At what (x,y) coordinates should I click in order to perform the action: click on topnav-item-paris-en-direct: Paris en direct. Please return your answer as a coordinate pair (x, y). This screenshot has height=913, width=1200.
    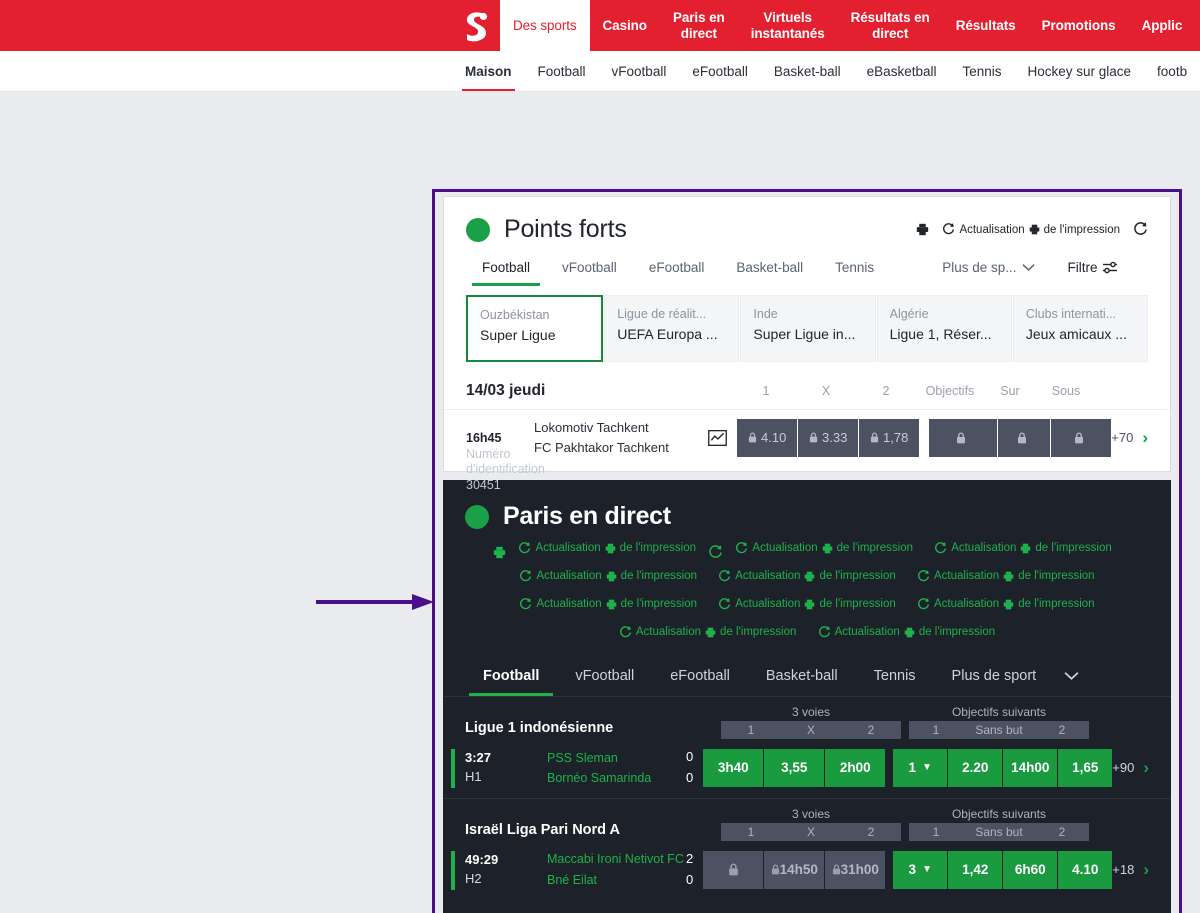
    Looking at the image, I should click on (699, 25).